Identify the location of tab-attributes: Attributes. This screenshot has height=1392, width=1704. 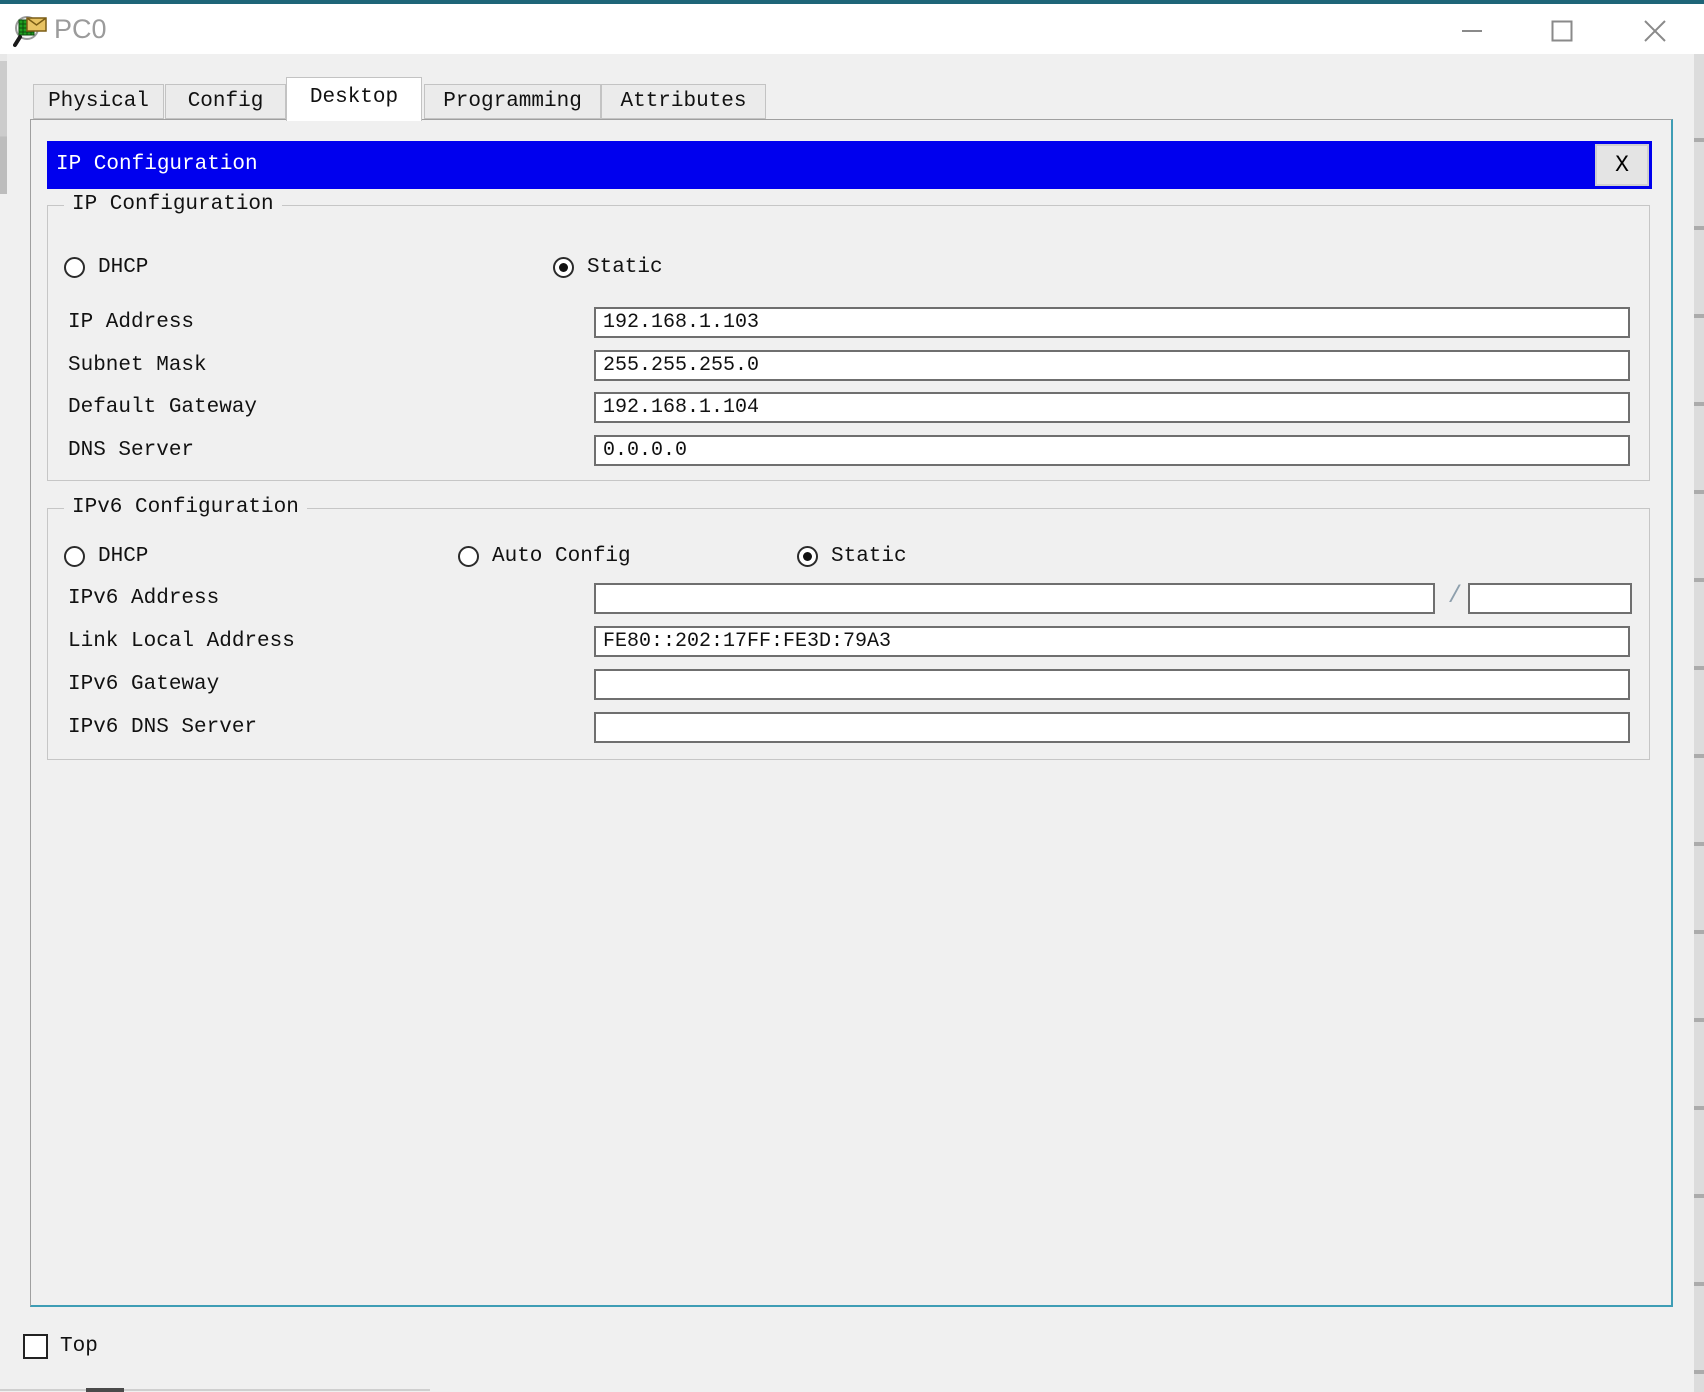
(683, 101).